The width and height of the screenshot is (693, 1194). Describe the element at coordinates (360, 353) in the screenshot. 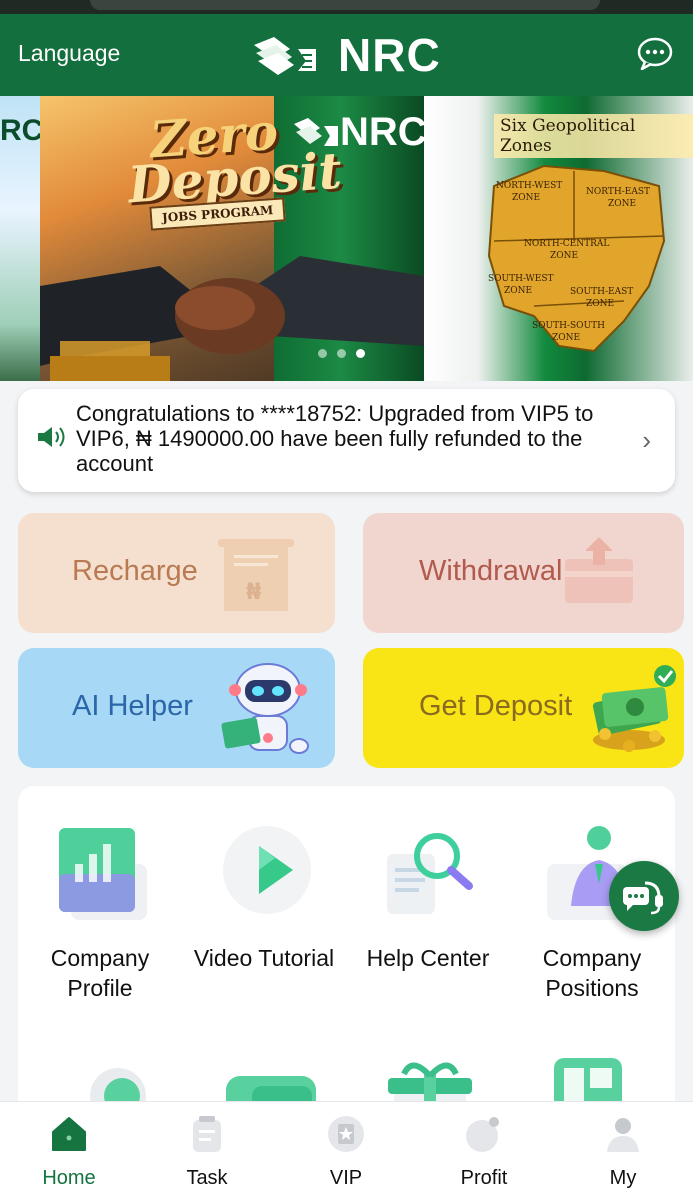

I see `carousel-dot-active` at that location.